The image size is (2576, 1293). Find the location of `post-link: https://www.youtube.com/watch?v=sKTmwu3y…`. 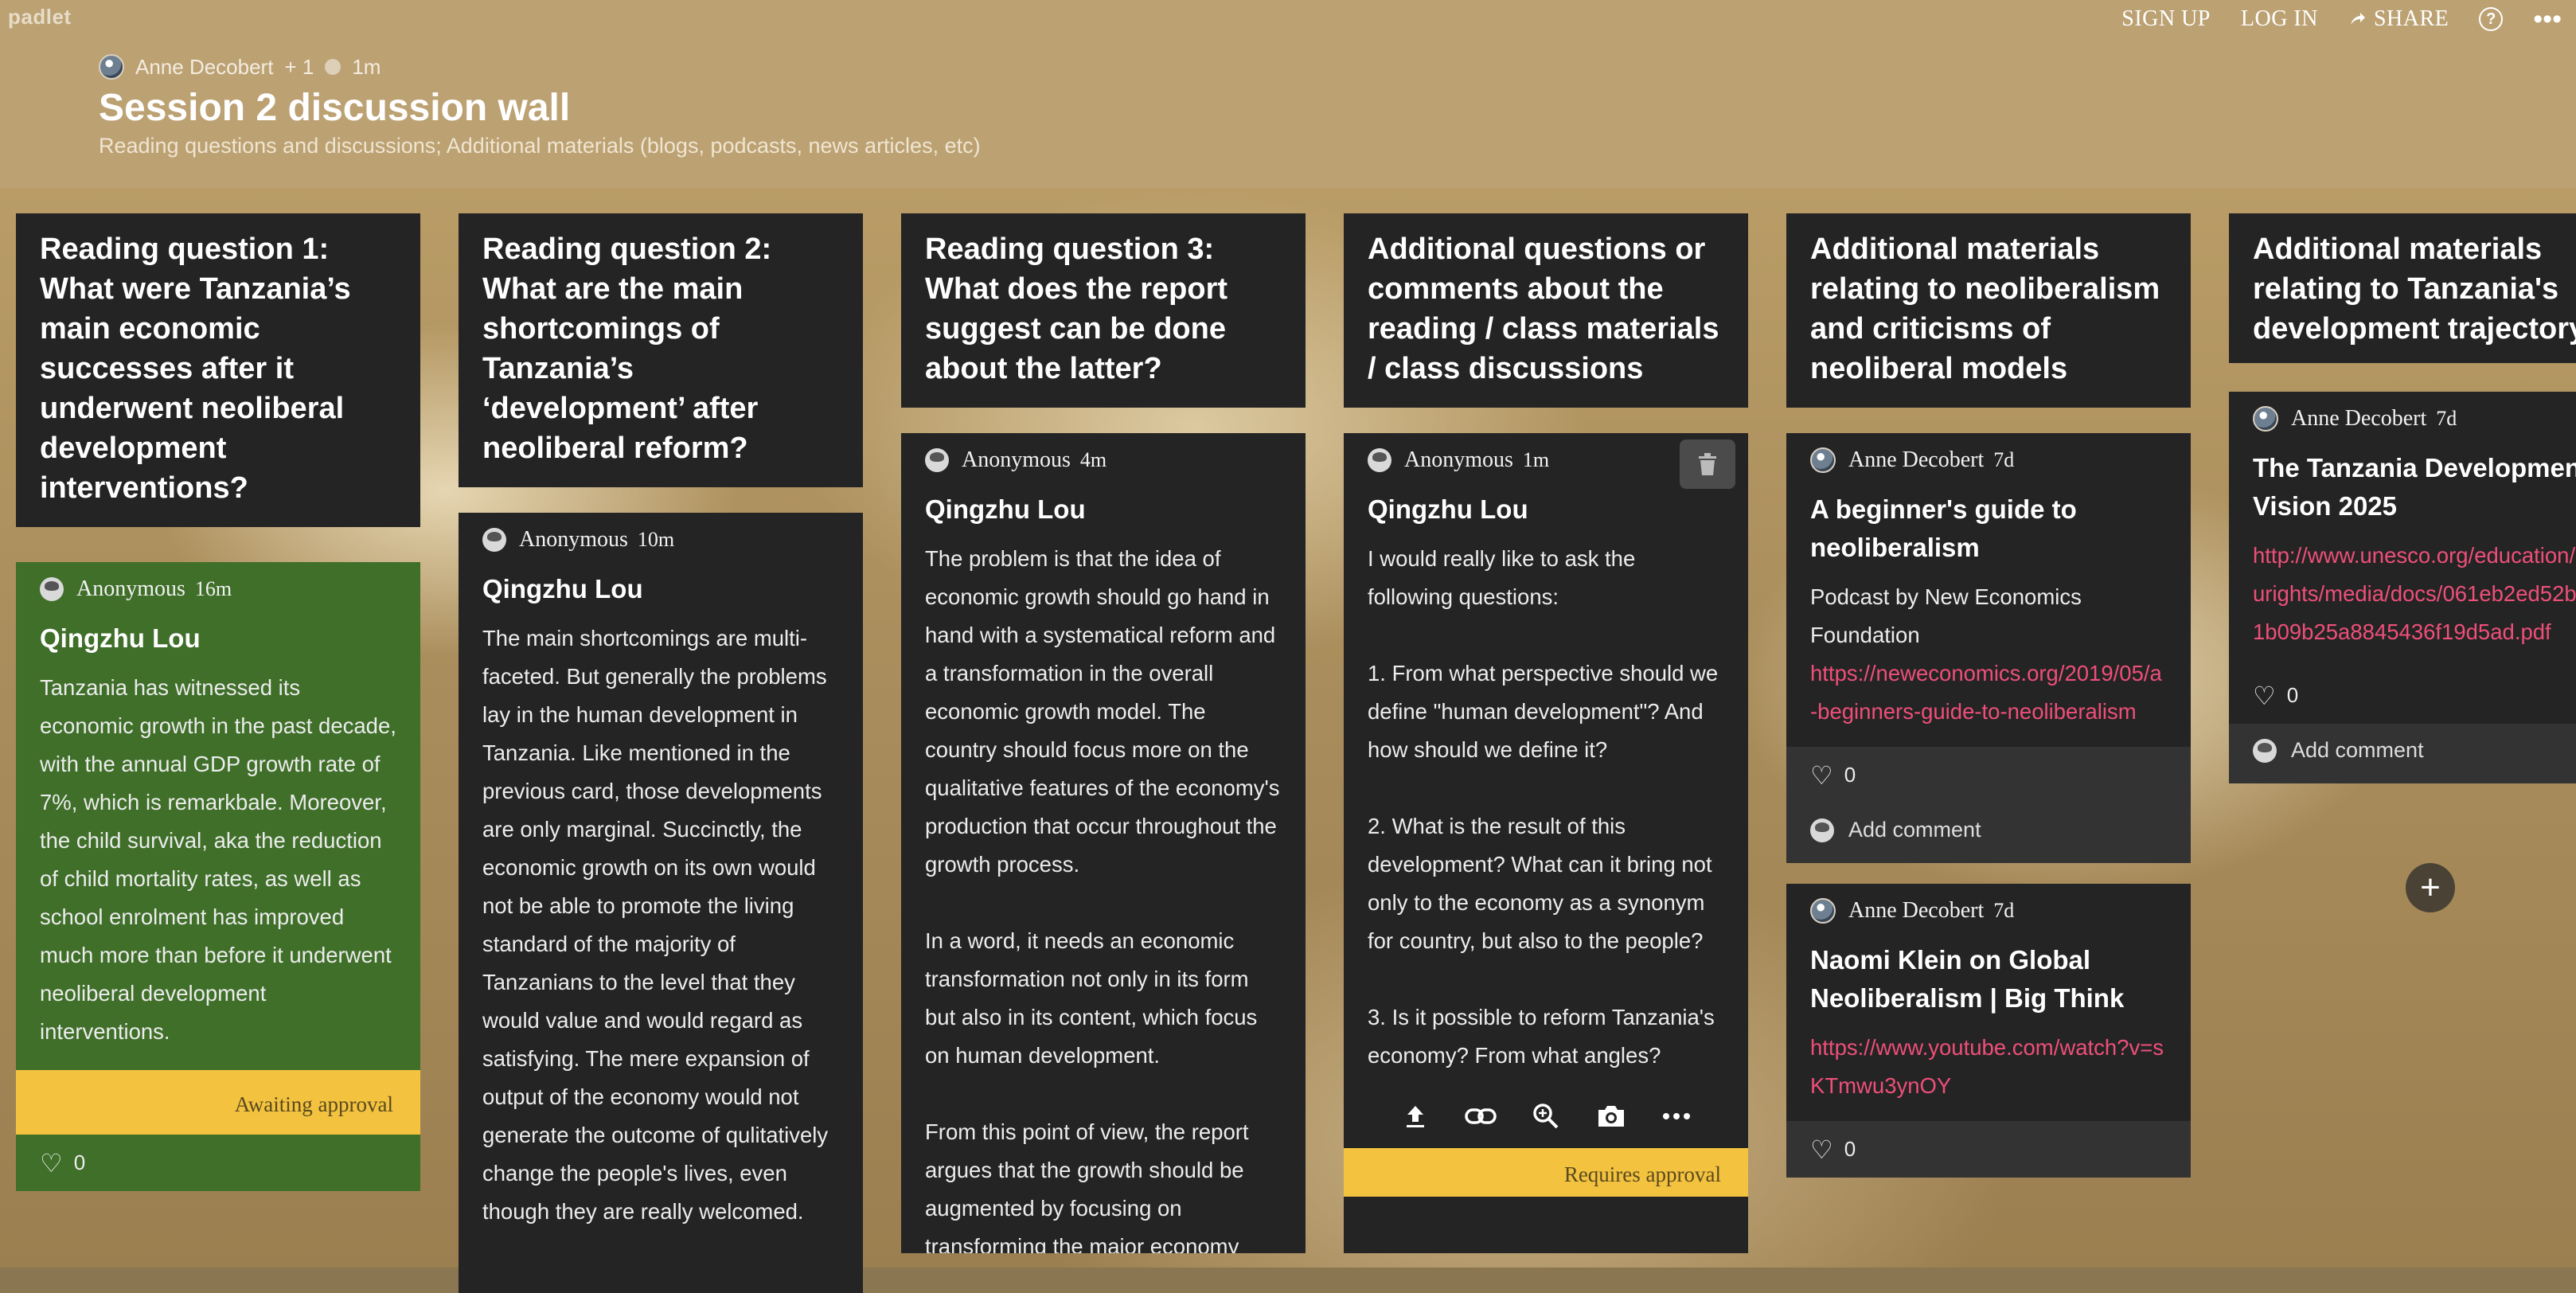

post-link: https://www.youtube.com/watch?v=sKTmwu3y… is located at coordinates (1988, 1069).